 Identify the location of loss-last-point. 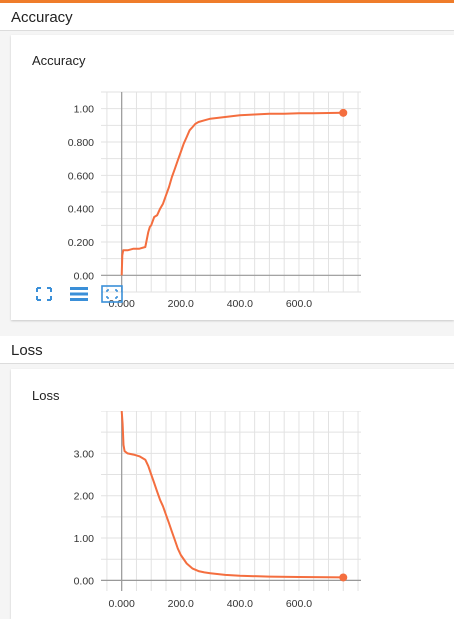
(343, 577).